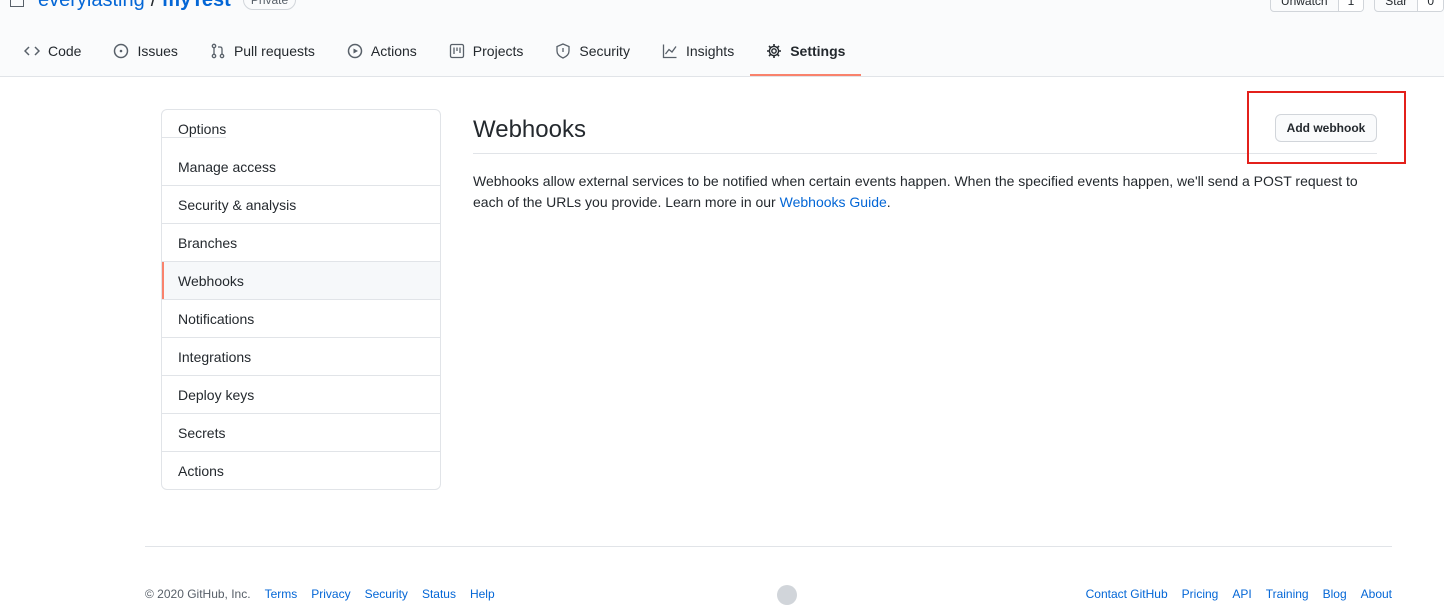 This screenshot has height=605, width=1444. What do you see at coordinates (1396, 5) in the screenshot?
I see `star-button: Star` at bounding box center [1396, 5].